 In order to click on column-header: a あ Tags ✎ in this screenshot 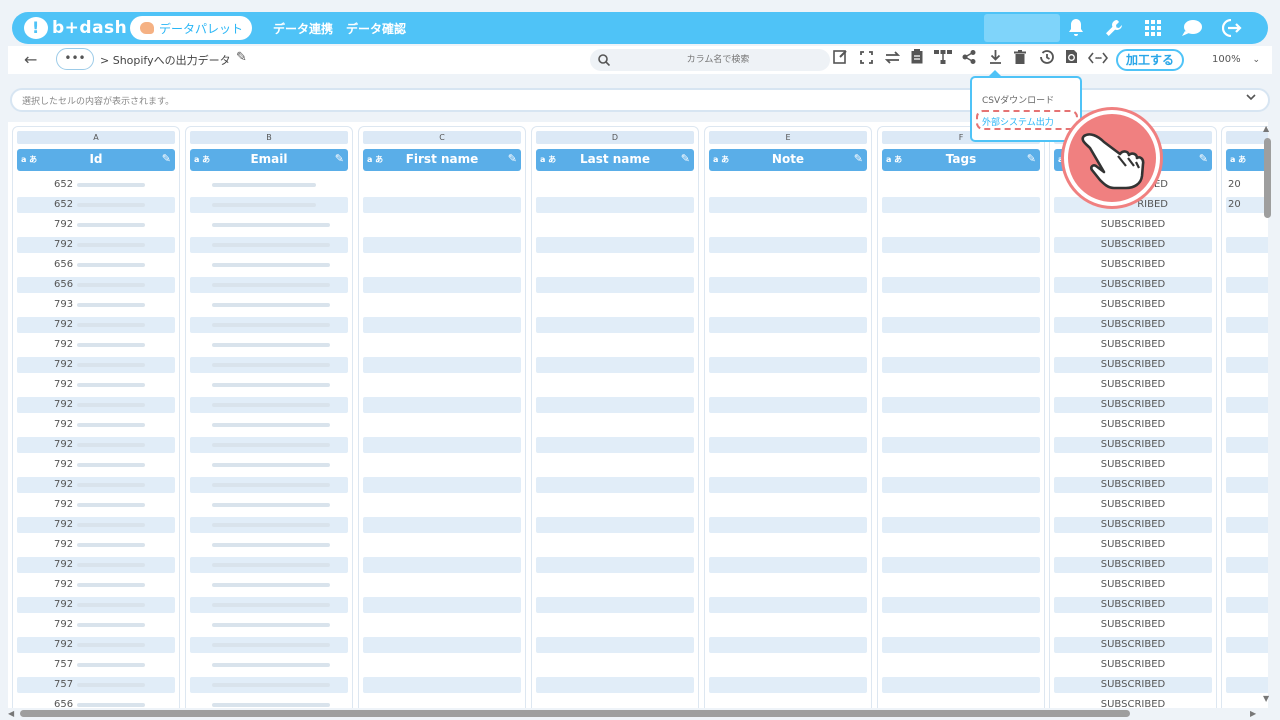, I will do `click(961, 160)`.